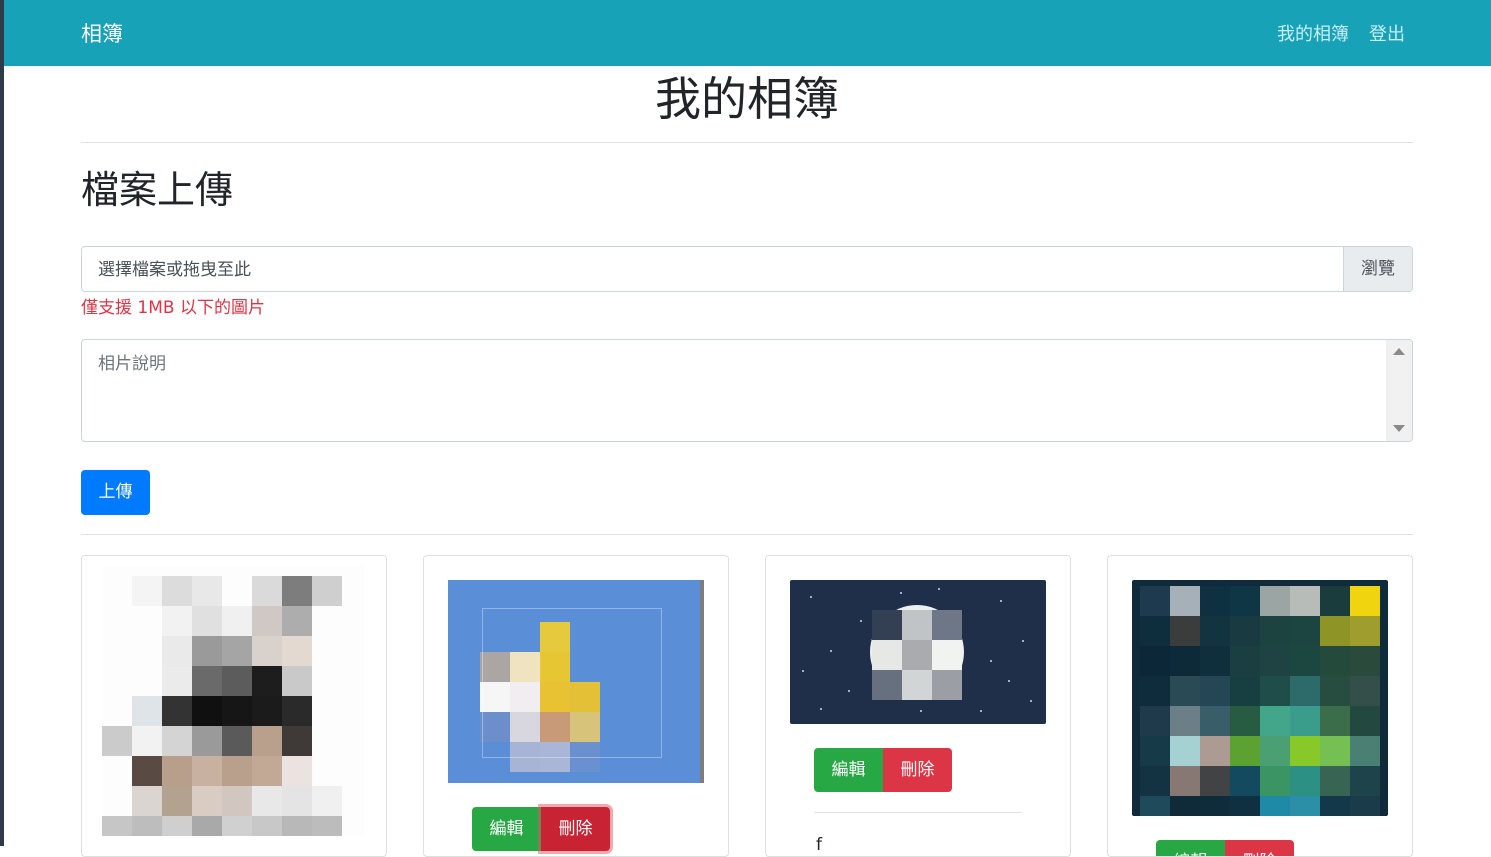  Describe the element at coordinates (1387, 35) in the screenshot. I see `nav-link-logout: 登出` at that location.